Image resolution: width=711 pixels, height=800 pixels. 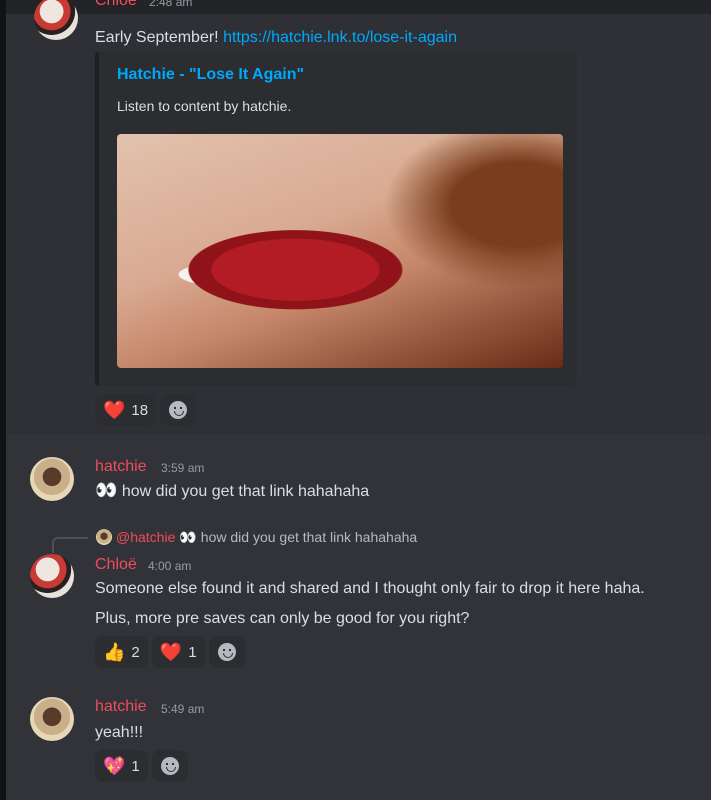 What do you see at coordinates (119, 732) in the screenshot?
I see `message-text: yeah!!!` at bounding box center [119, 732].